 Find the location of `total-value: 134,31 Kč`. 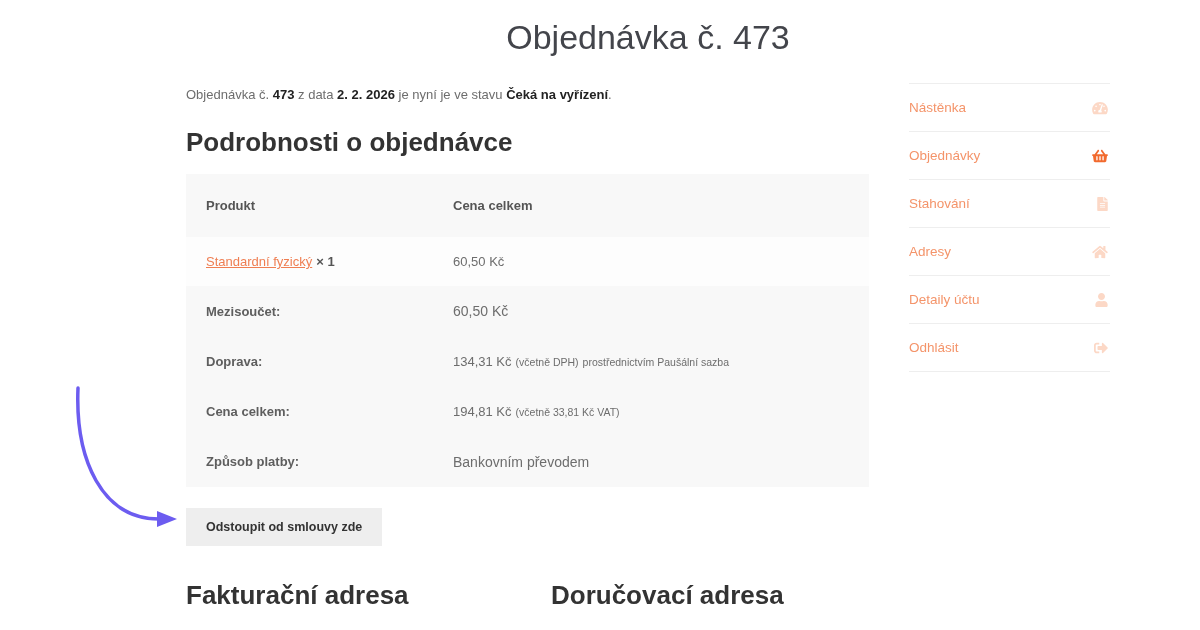

total-value: 134,31 Kč is located at coordinates (482, 361).